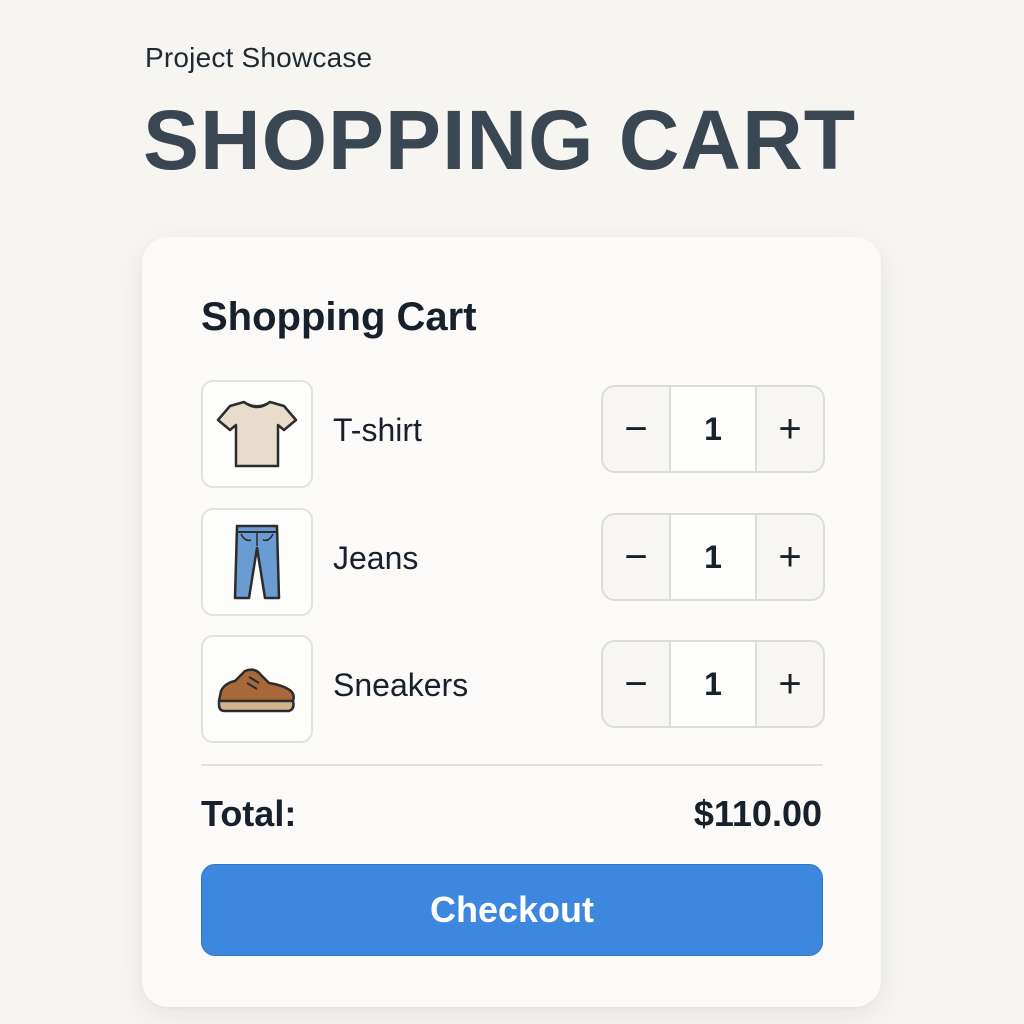  Describe the element at coordinates (249, 813) in the screenshot. I see `total-label: Total:` at that location.